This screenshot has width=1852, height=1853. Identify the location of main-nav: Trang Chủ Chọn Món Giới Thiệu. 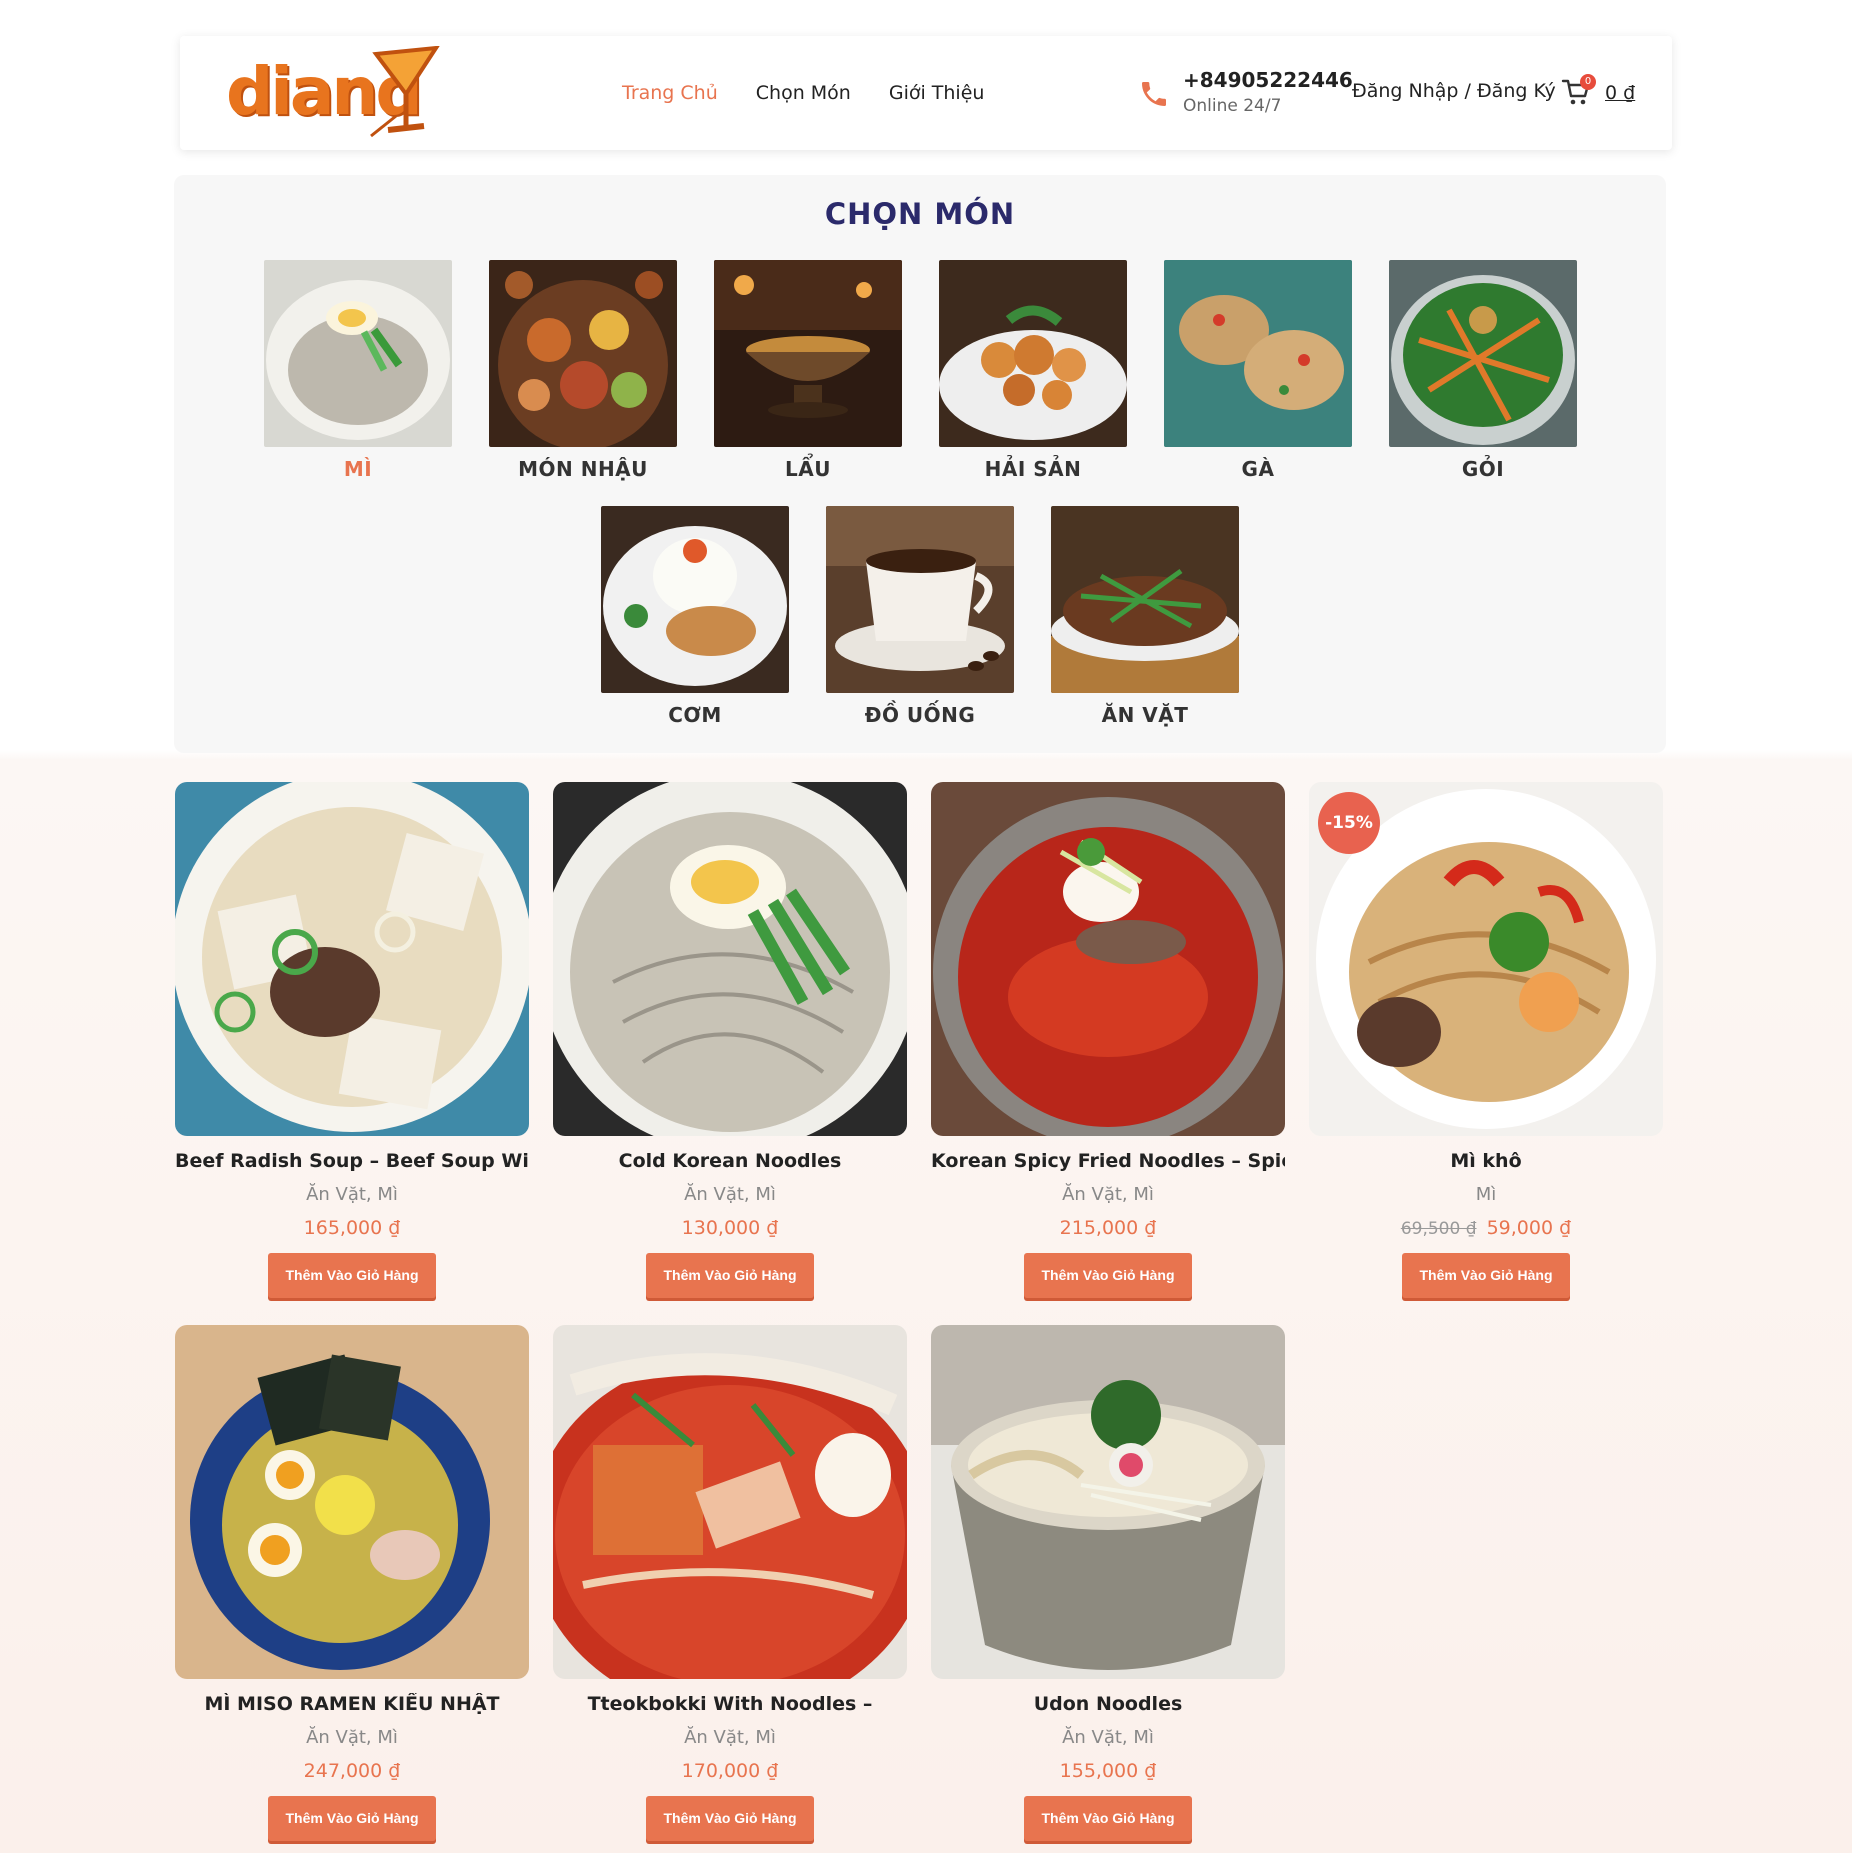
(803, 93).